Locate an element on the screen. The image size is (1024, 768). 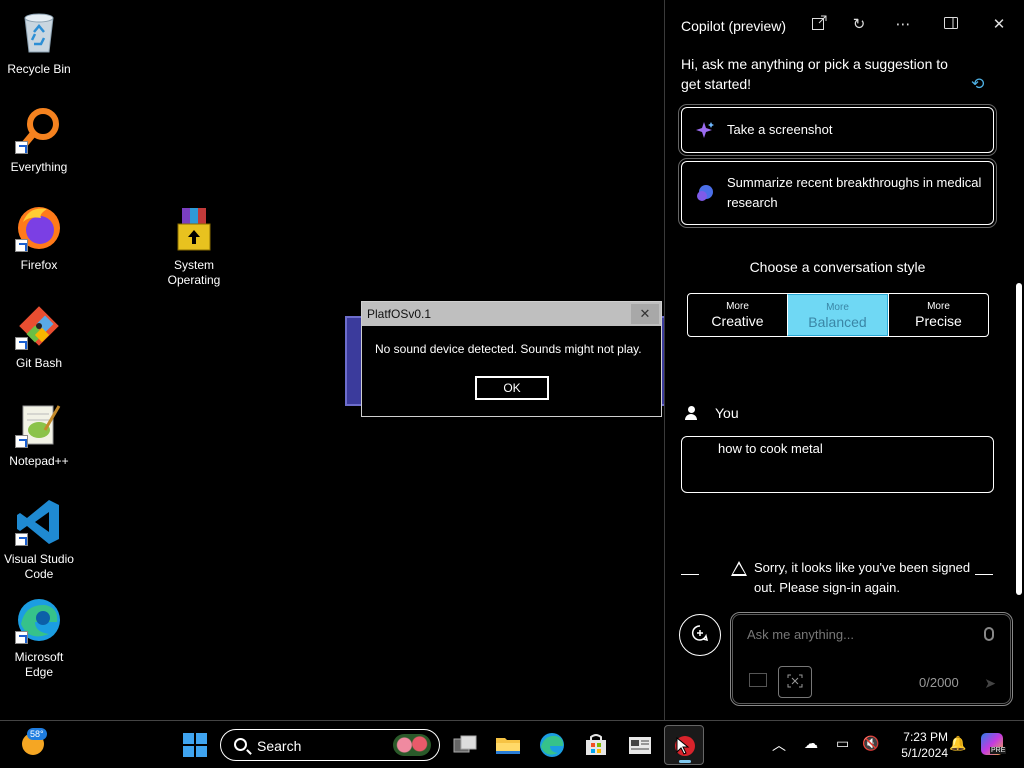
user-message-bubble: how to cook metal is located at coordinates (837, 464).